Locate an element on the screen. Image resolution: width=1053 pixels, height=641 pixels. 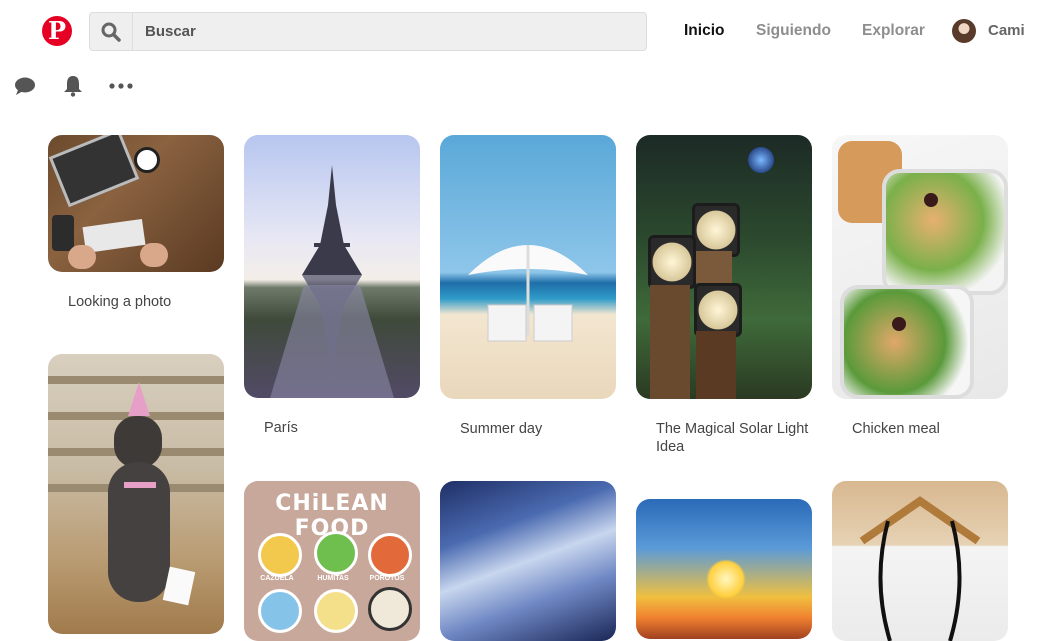
nav-home: Inicio is located at coordinates (704, 31).